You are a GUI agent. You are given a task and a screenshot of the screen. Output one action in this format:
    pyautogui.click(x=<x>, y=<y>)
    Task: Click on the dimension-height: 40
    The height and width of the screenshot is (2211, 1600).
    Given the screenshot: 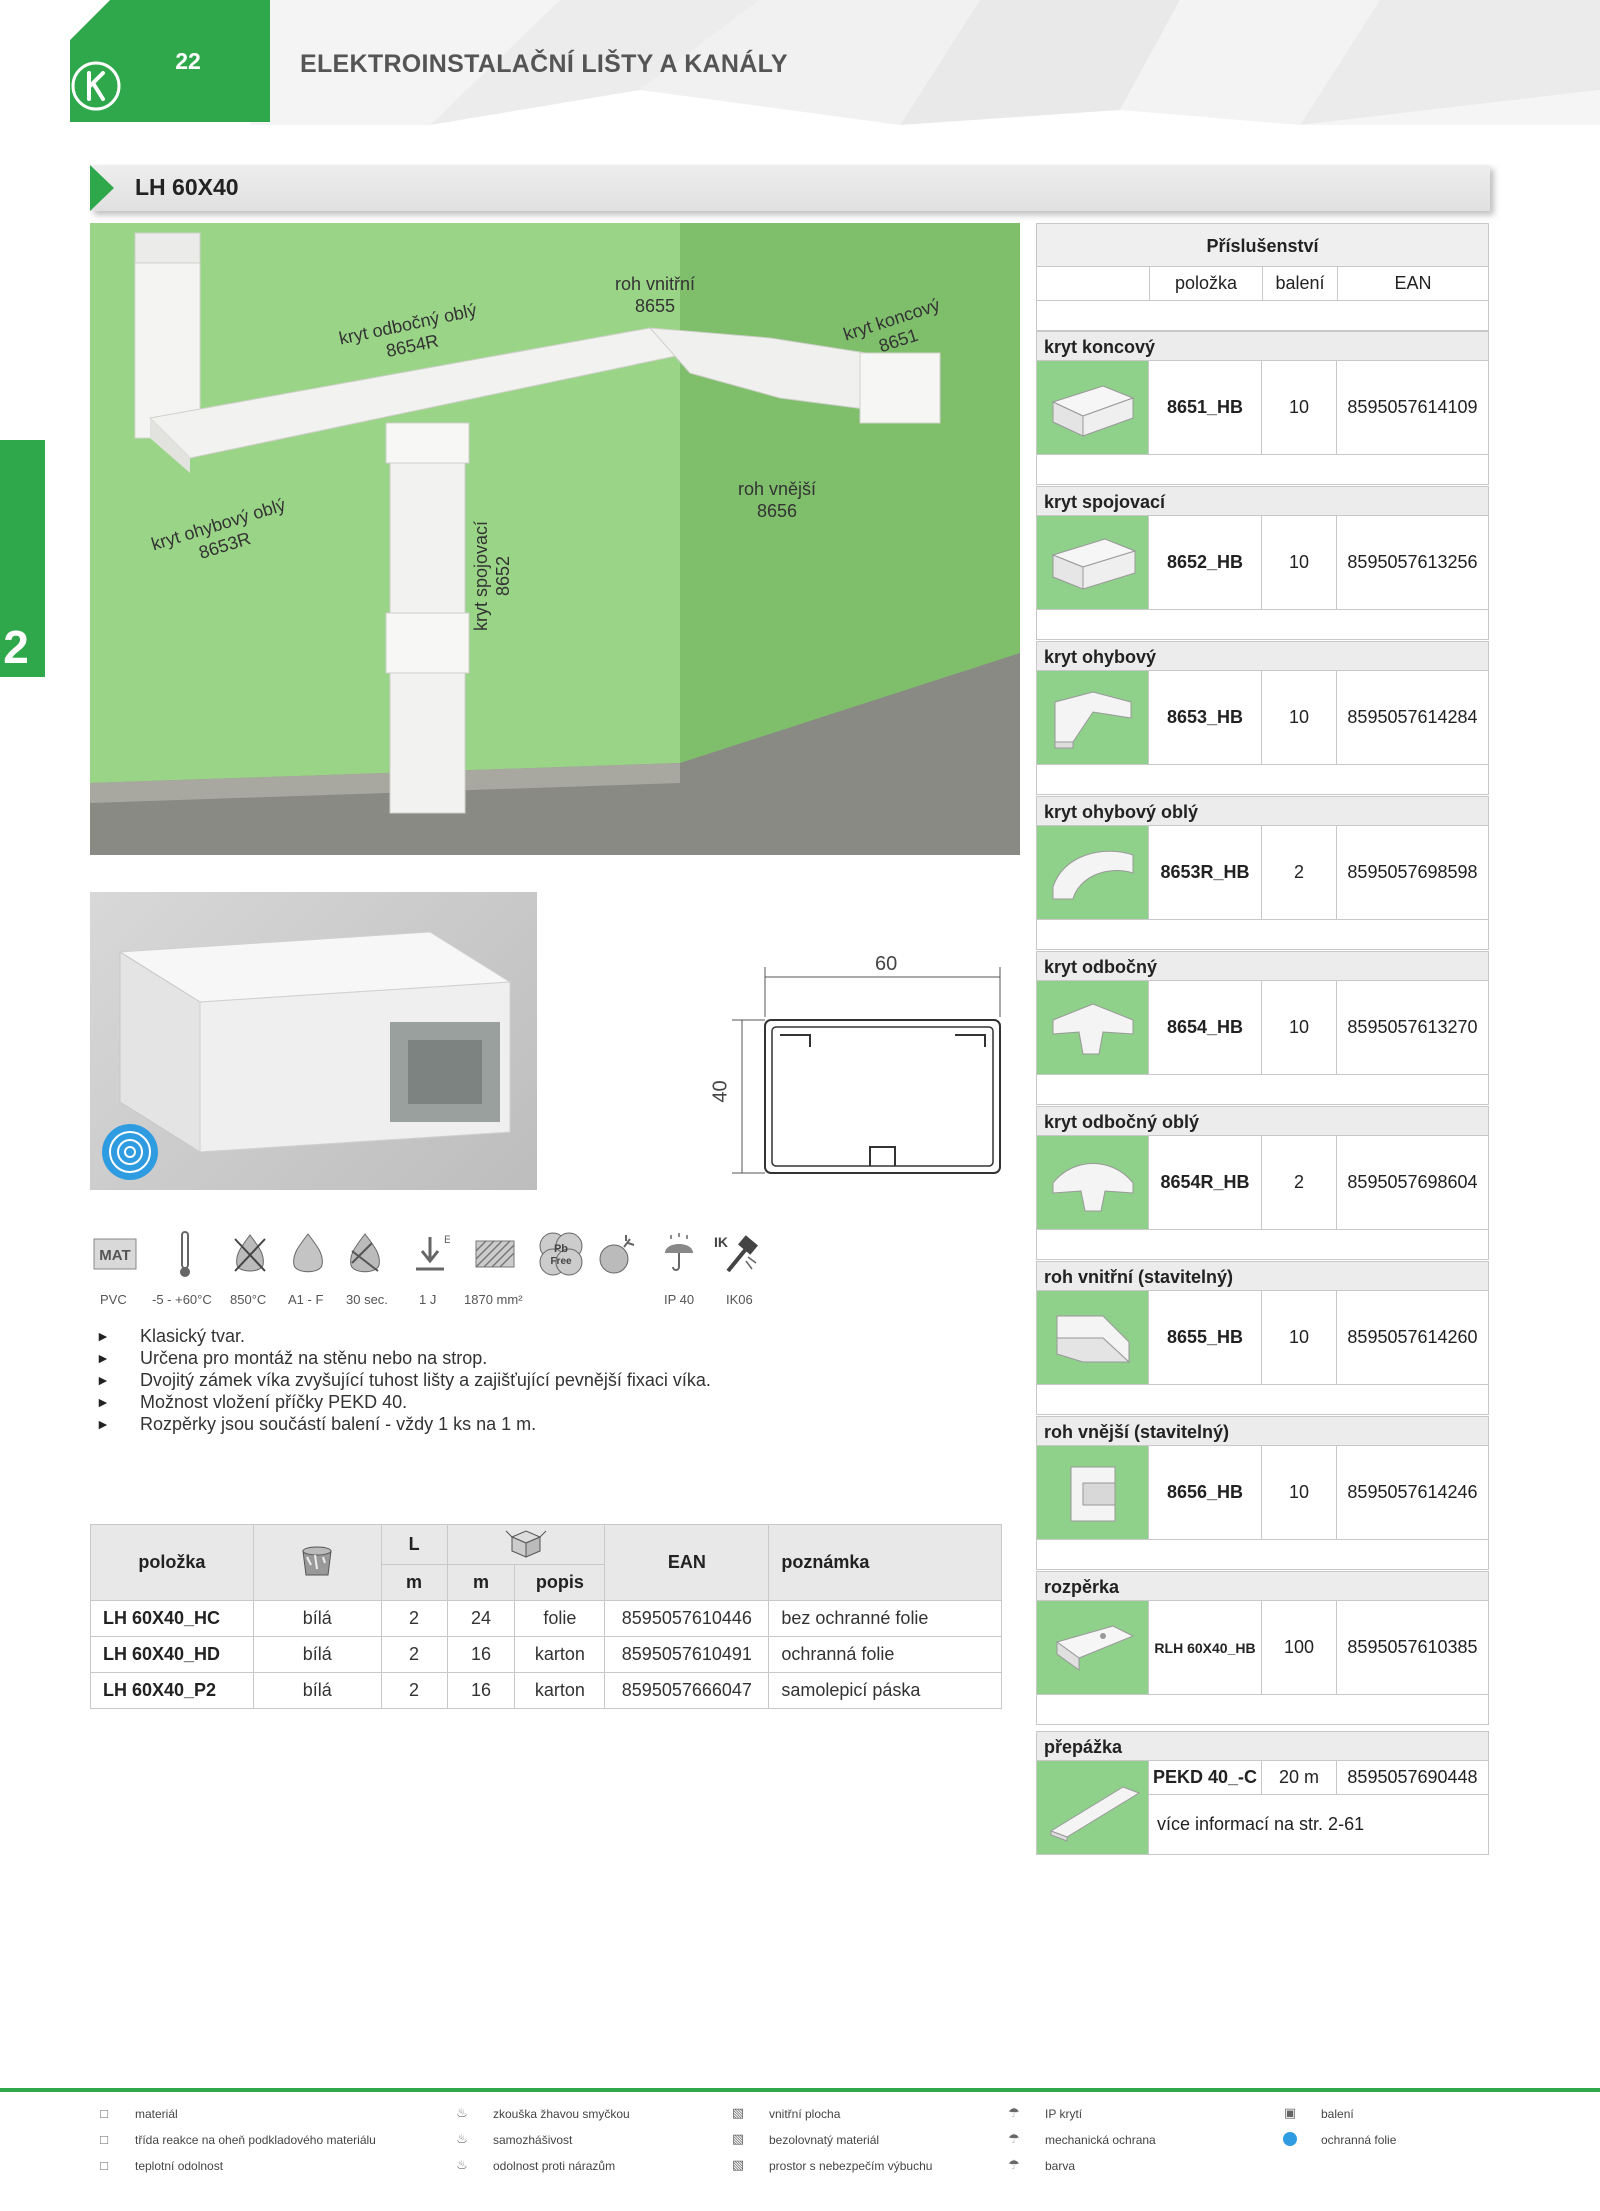 What is the action you would take?
    pyautogui.click(x=720, y=1091)
    